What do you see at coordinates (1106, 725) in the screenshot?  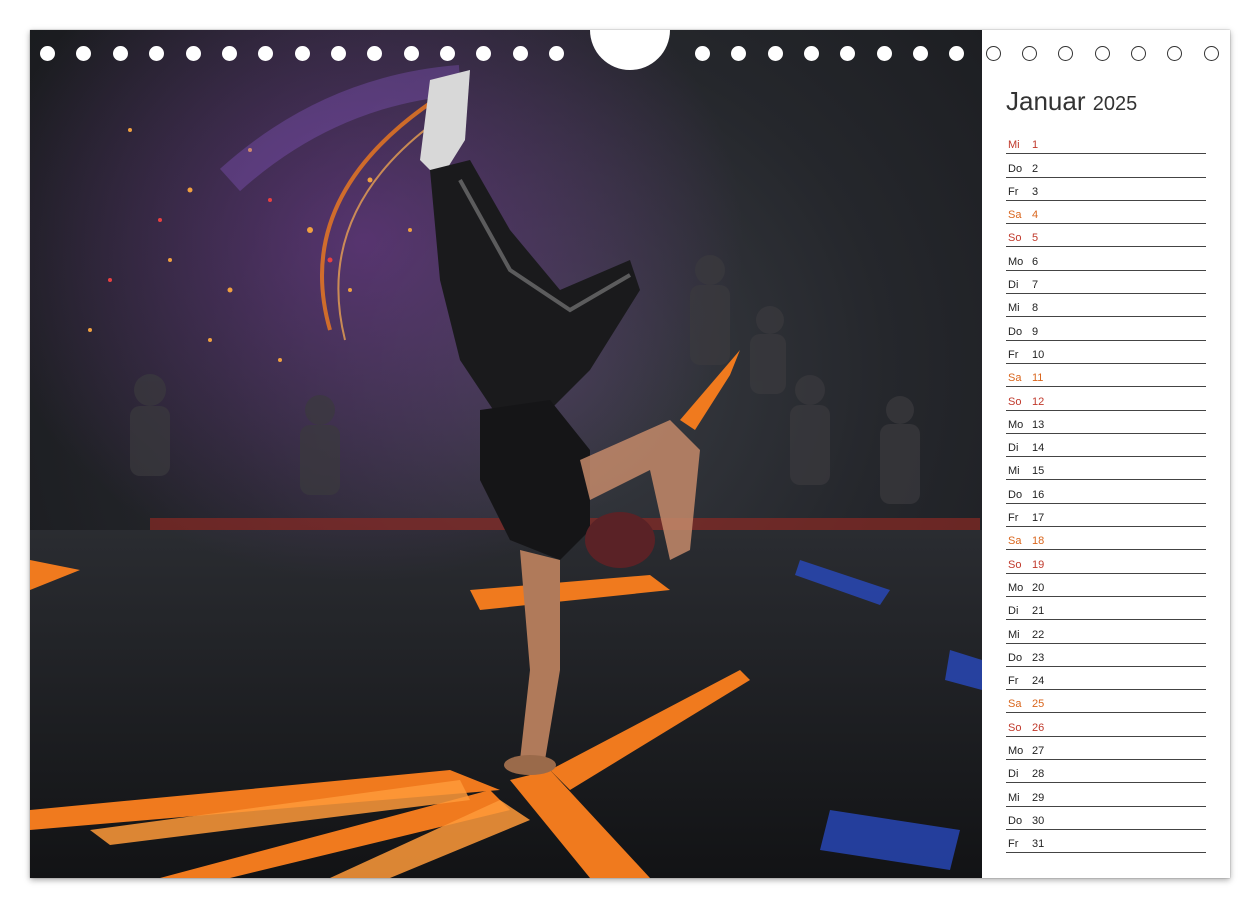 I see `day-row: So 26` at bounding box center [1106, 725].